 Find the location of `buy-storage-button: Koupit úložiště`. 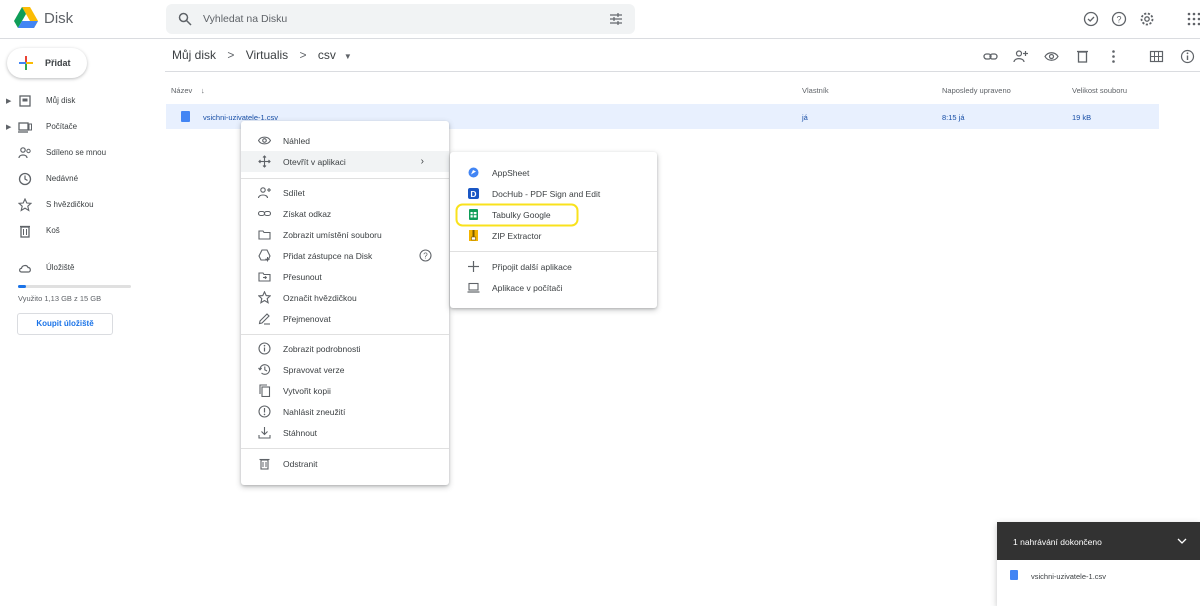

buy-storage-button: Koupit úložiště is located at coordinates (65, 324).